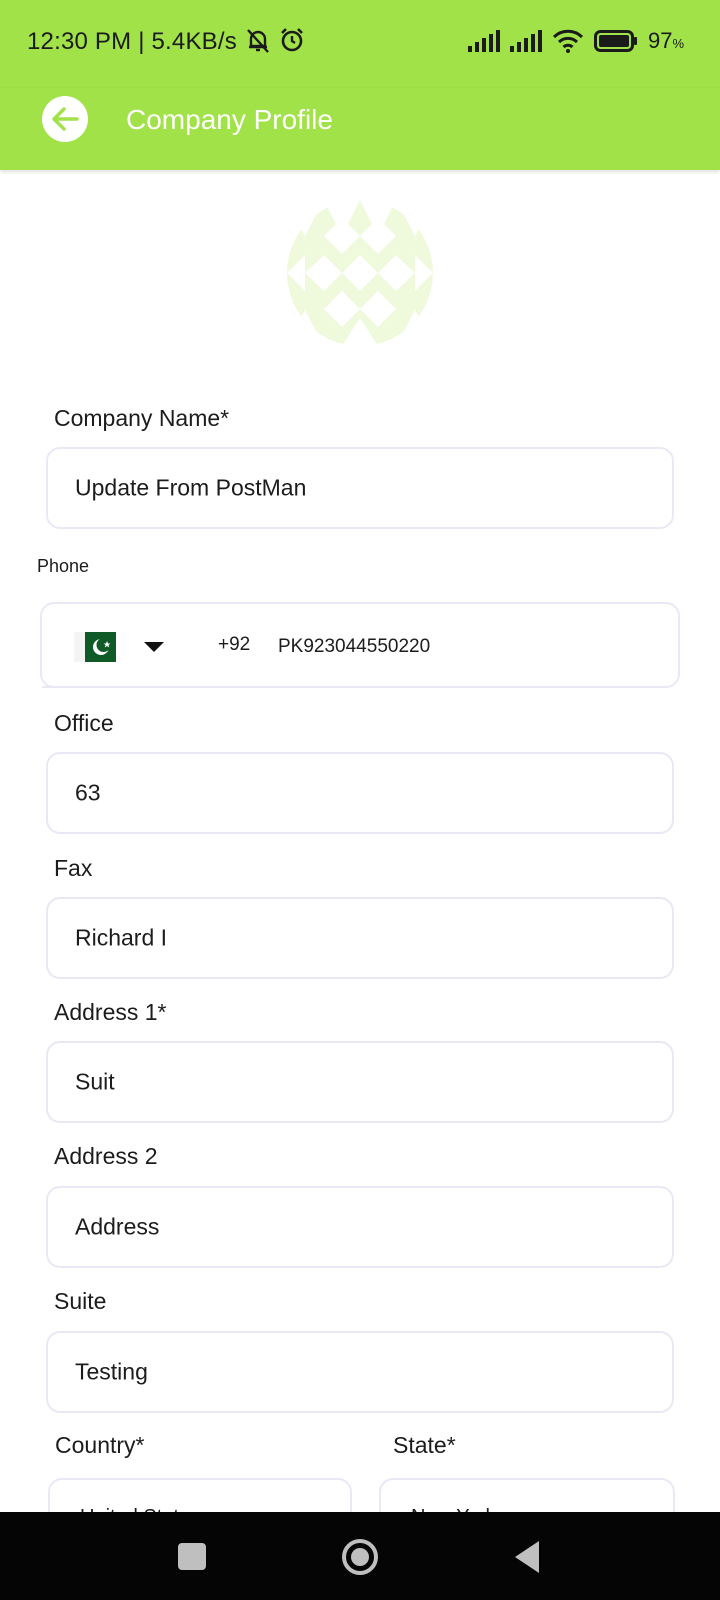 The image size is (720, 1600). I want to click on company-name-value: Update From PostMan, so click(191, 487).